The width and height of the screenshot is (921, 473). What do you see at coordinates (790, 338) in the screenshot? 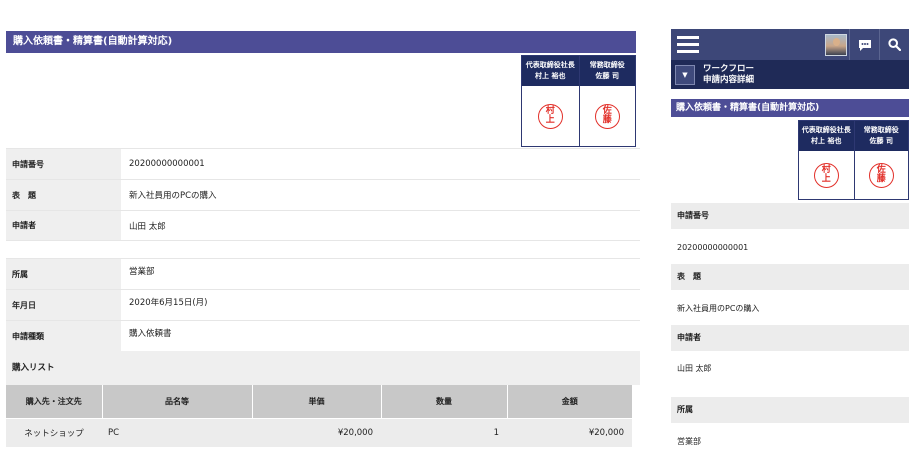
I see `mobile-label-applicant: 申請者` at bounding box center [790, 338].